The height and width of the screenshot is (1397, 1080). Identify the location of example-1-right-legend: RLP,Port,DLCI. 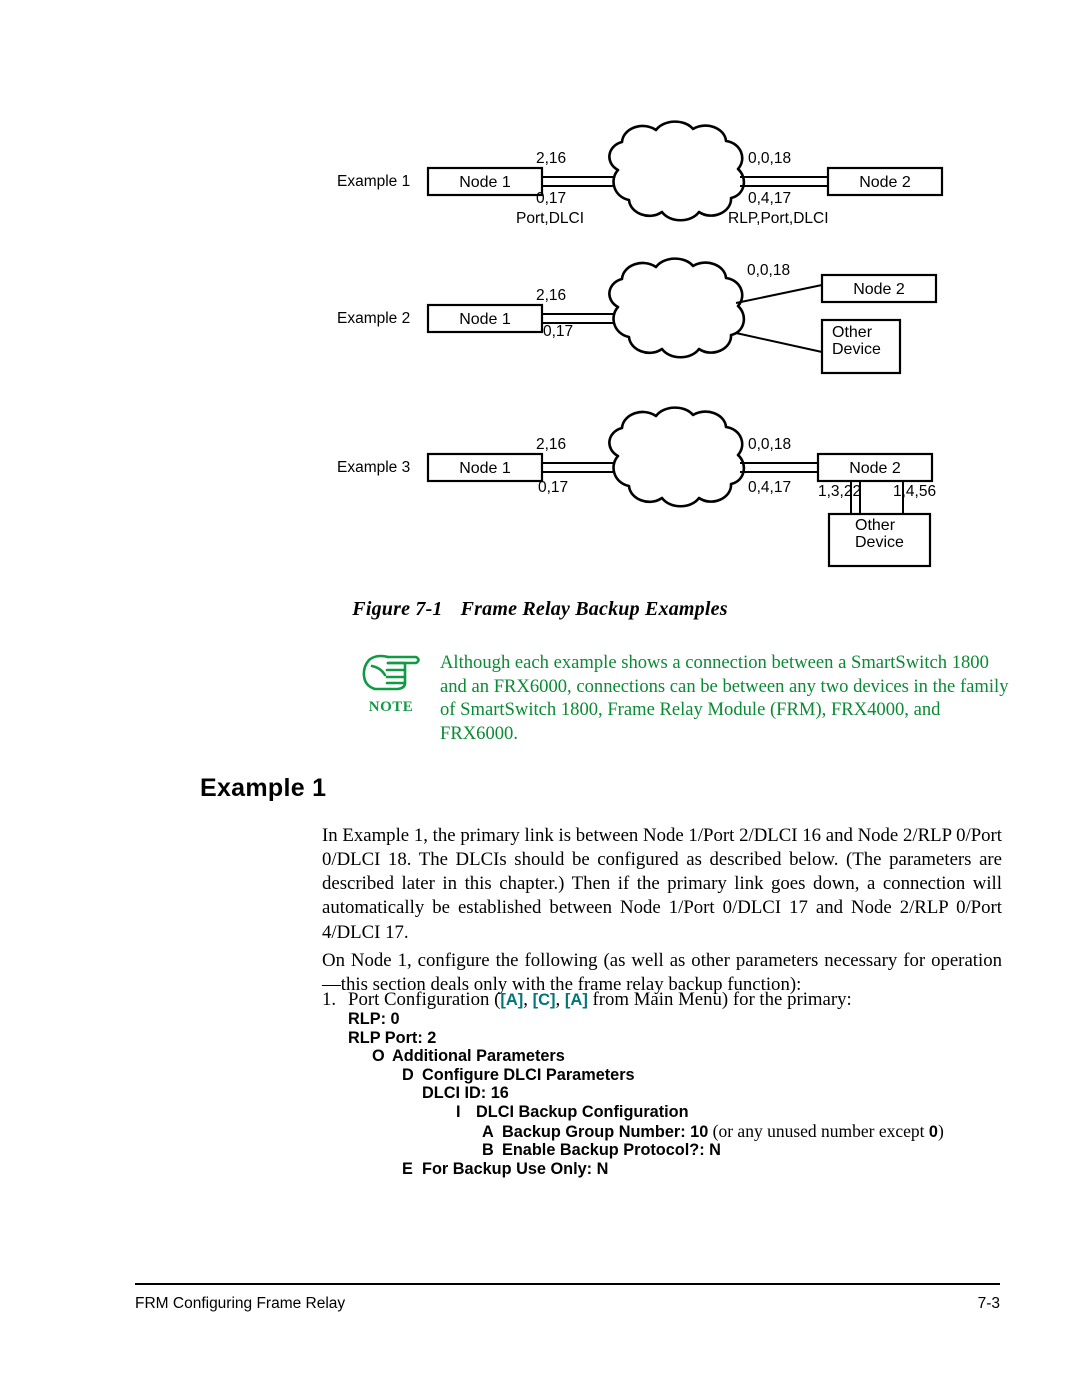
(778, 218).